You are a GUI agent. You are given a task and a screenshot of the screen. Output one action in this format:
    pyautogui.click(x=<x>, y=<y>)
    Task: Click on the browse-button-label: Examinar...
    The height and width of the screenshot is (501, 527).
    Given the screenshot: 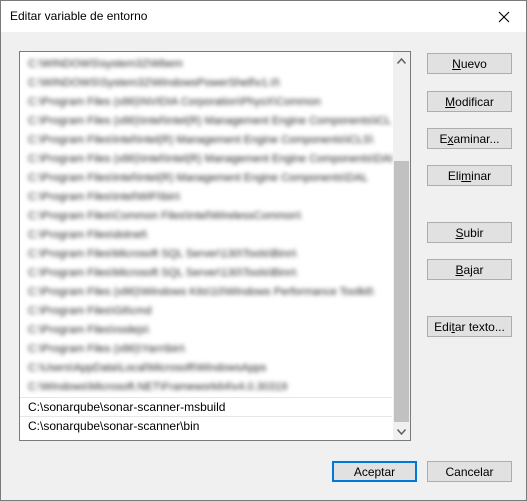 What is the action you would take?
    pyautogui.click(x=469, y=138)
    